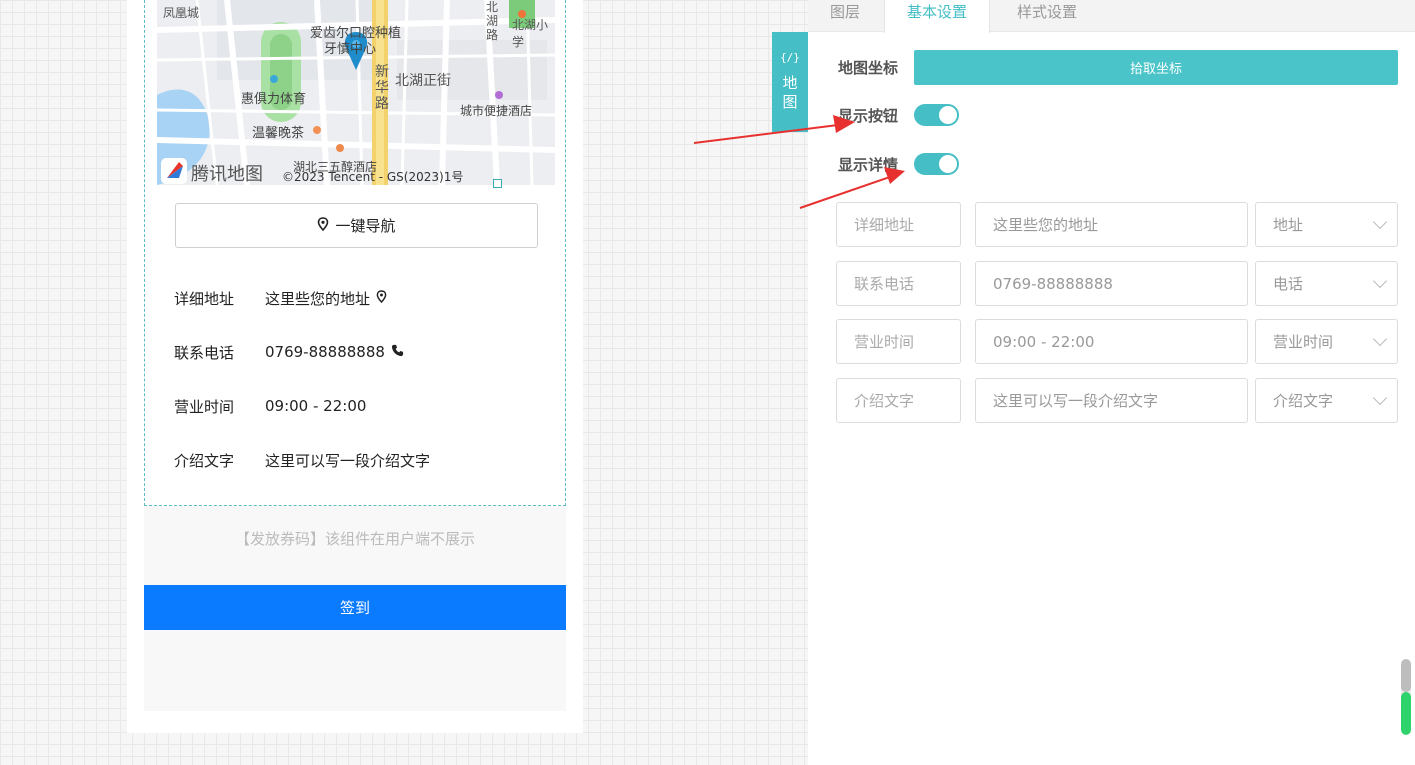  I want to click on field-type-select: 营业时间, so click(1326, 341).